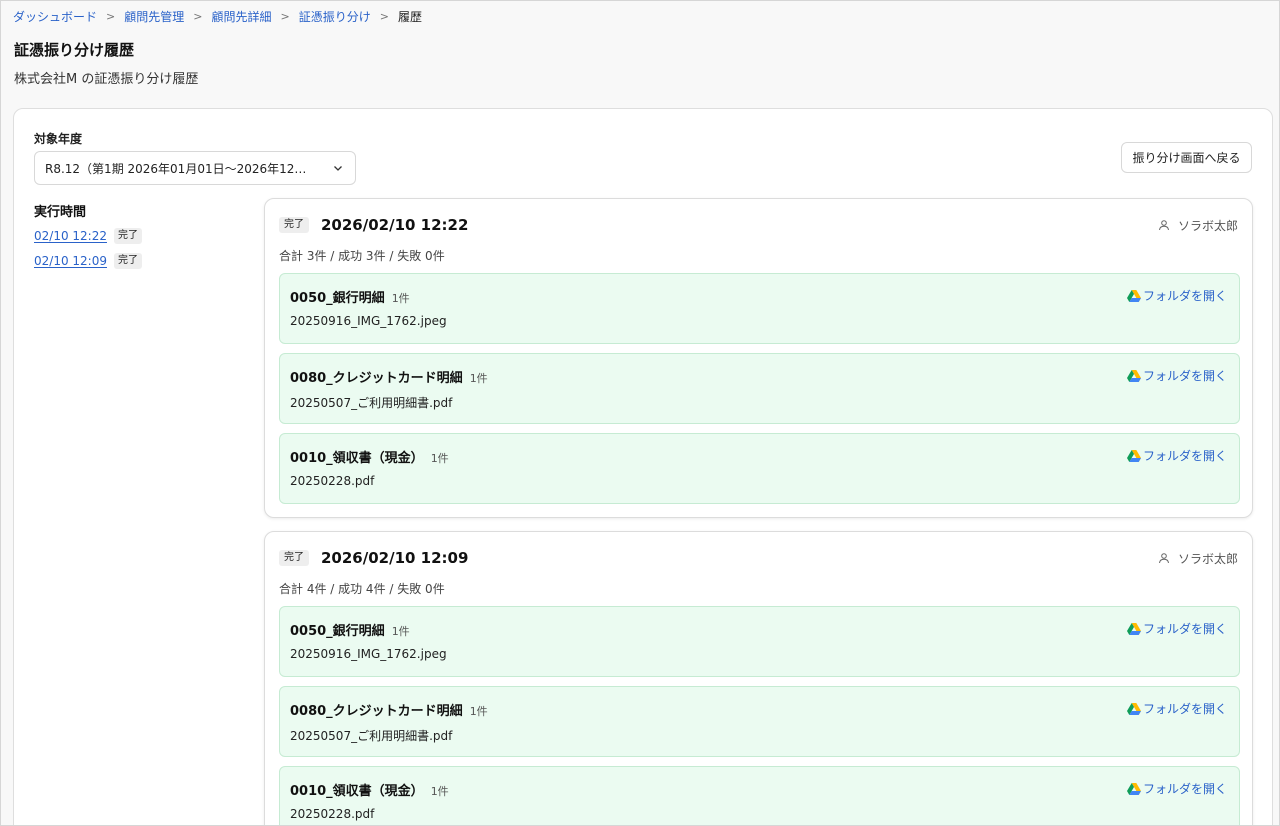  What do you see at coordinates (74, 50) in the screenshot?
I see `page-title: 証憑振り分け履歴` at bounding box center [74, 50].